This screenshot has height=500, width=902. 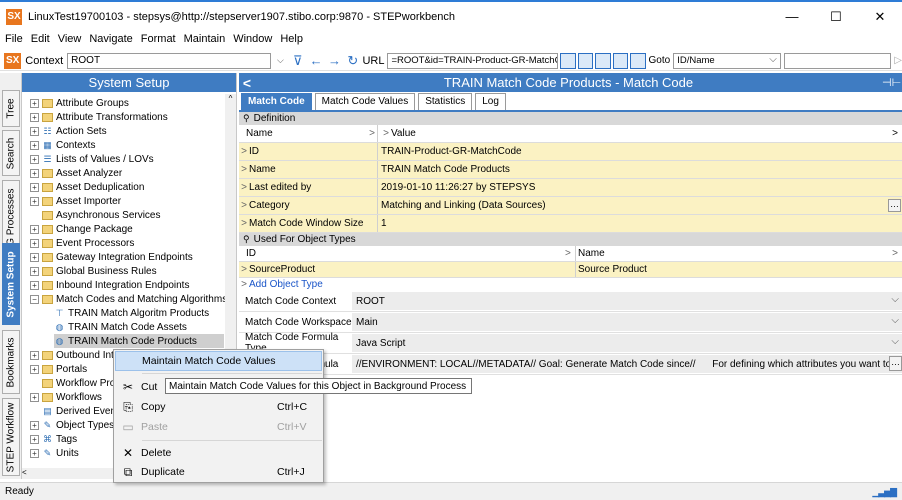 What do you see at coordinates (109, 285) in the screenshot?
I see `tree-node: + Inbound Integration Endpoints` at bounding box center [109, 285].